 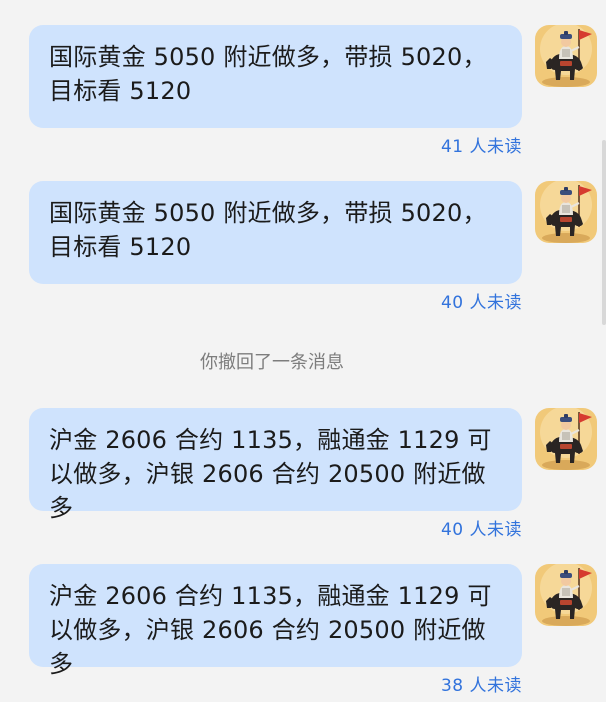 I want to click on read-status: 41 人未读, so click(x=481, y=147).